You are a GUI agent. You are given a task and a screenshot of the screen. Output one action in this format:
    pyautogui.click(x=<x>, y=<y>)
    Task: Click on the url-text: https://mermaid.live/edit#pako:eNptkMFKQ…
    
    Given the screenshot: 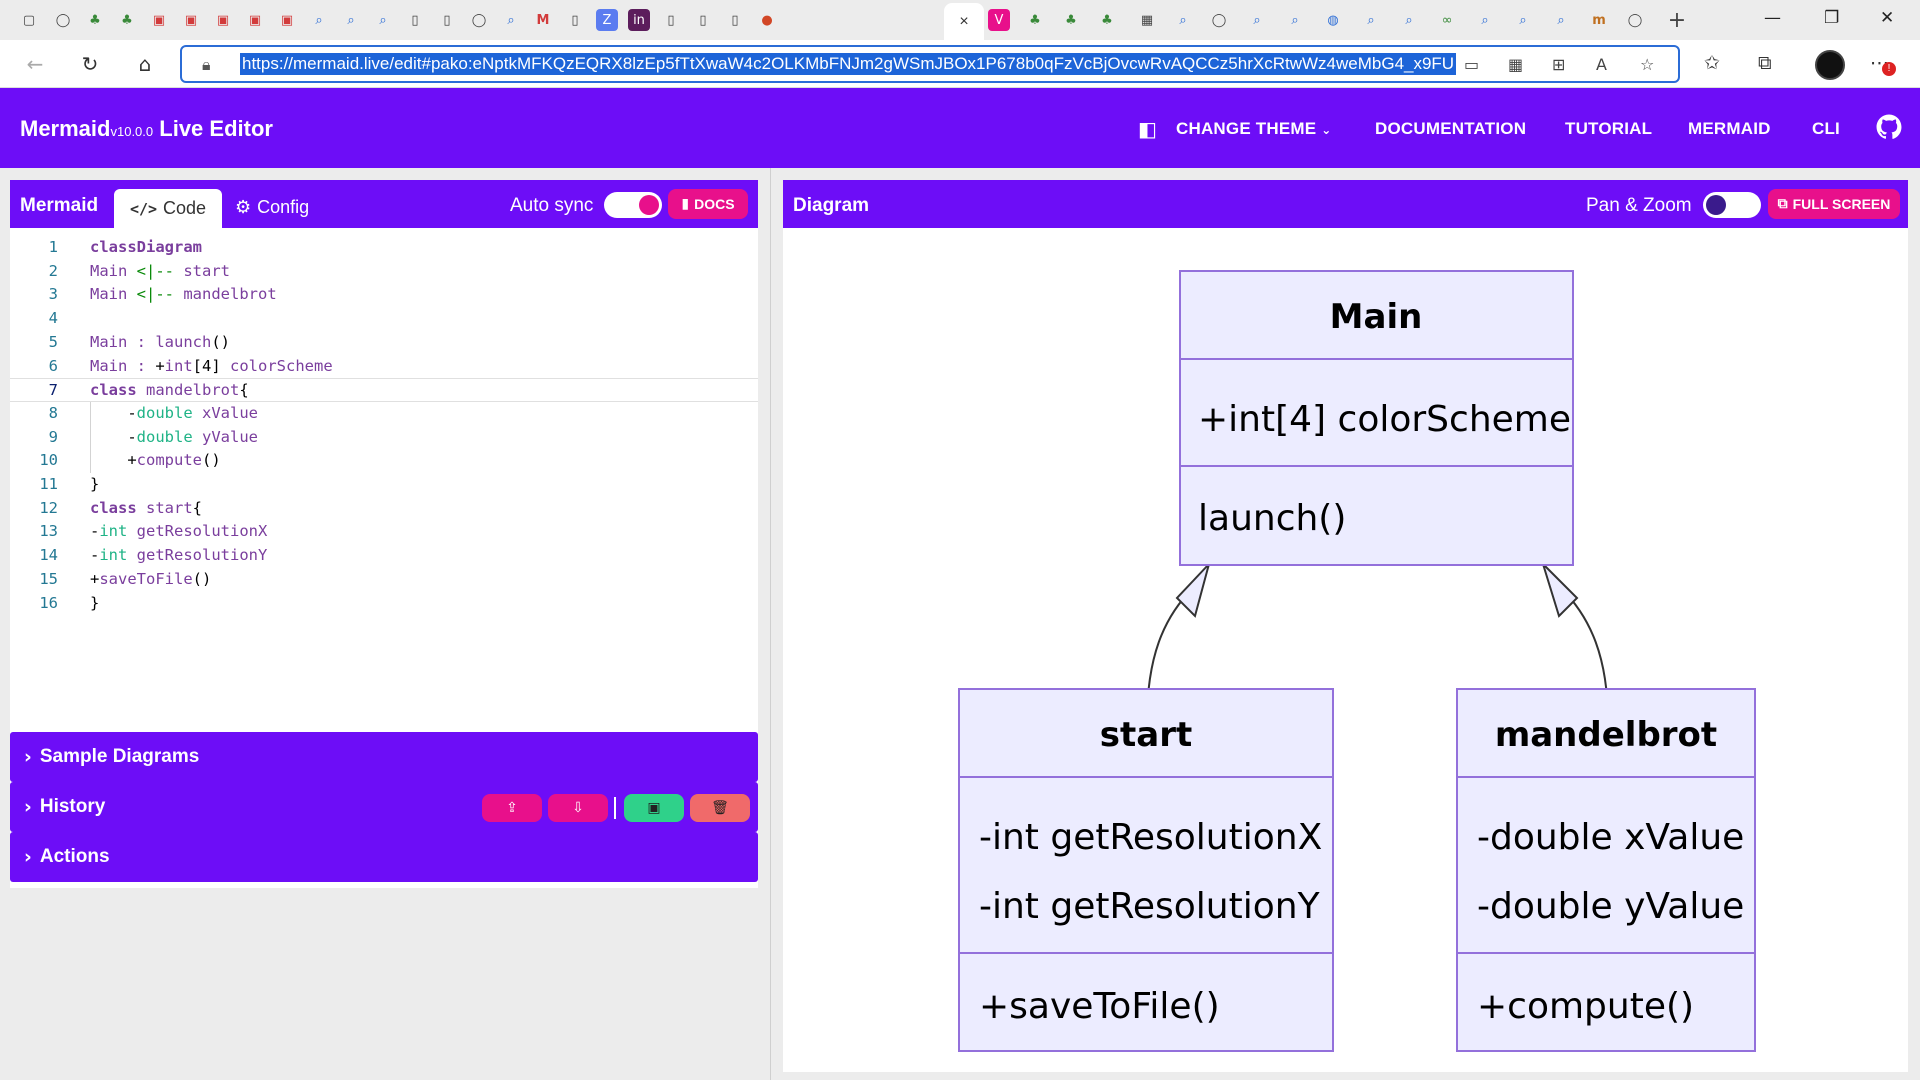 What is the action you would take?
    pyautogui.click(x=848, y=64)
    